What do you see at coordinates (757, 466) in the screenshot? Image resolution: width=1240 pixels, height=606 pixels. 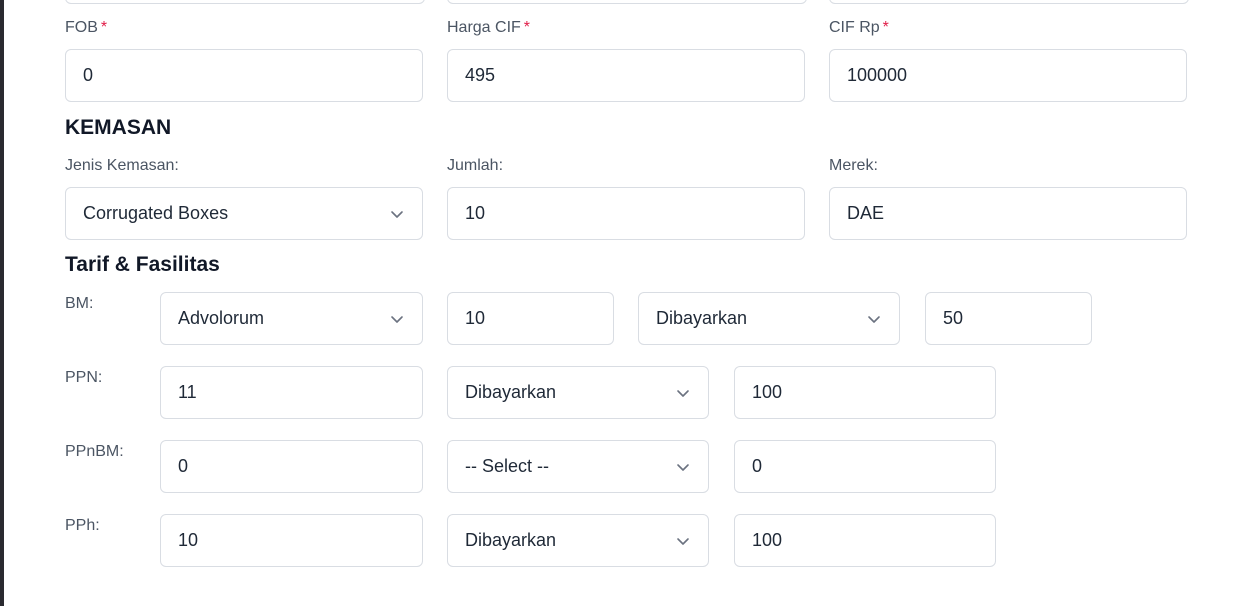 I see `ppnbm-percent-value: 0` at bounding box center [757, 466].